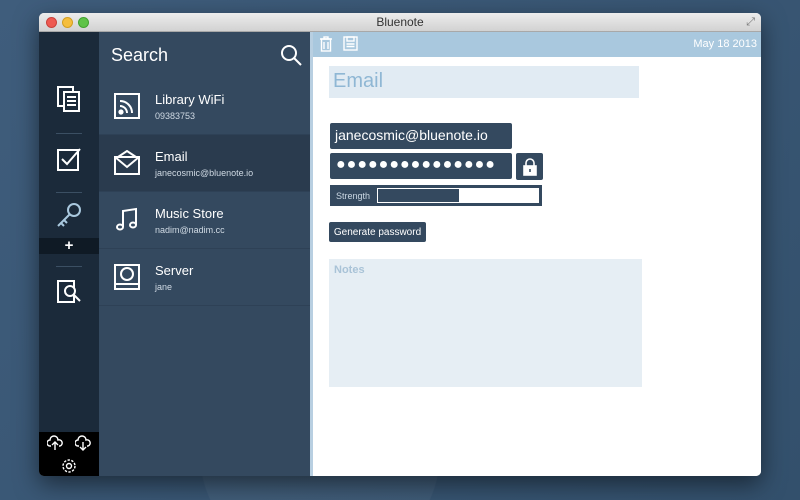 This screenshot has width=800, height=500. What do you see at coordinates (204, 163) in the screenshot?
I see `list-item-email: Email janecosmic@bluenote.io` at bounding box center [204, 163].